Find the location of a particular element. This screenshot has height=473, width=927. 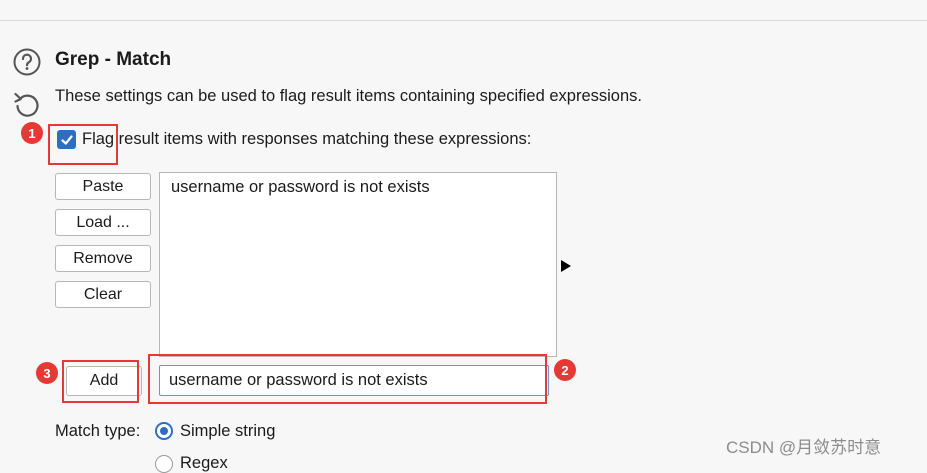

arrow-right-icon is located at coordinates (566, 266).